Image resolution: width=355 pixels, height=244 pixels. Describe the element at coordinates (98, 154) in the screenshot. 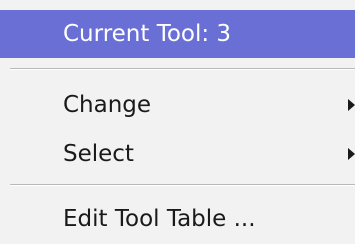

I see `menu-item-select-label: Select` at that location.